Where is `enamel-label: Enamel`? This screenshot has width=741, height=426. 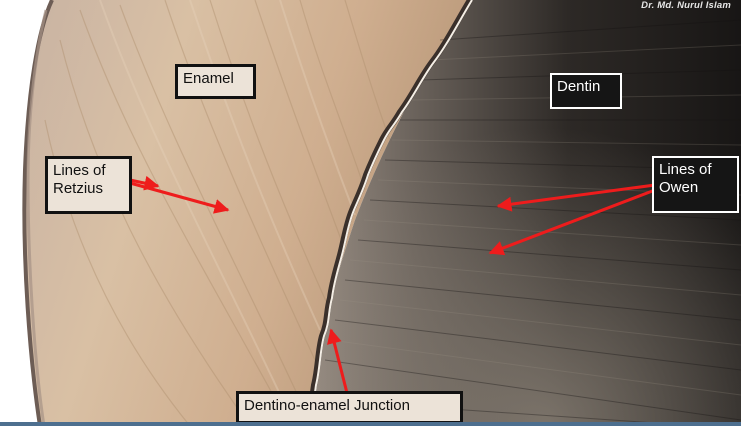 enamel-label: Enamel is located at coordinates (215, 81).